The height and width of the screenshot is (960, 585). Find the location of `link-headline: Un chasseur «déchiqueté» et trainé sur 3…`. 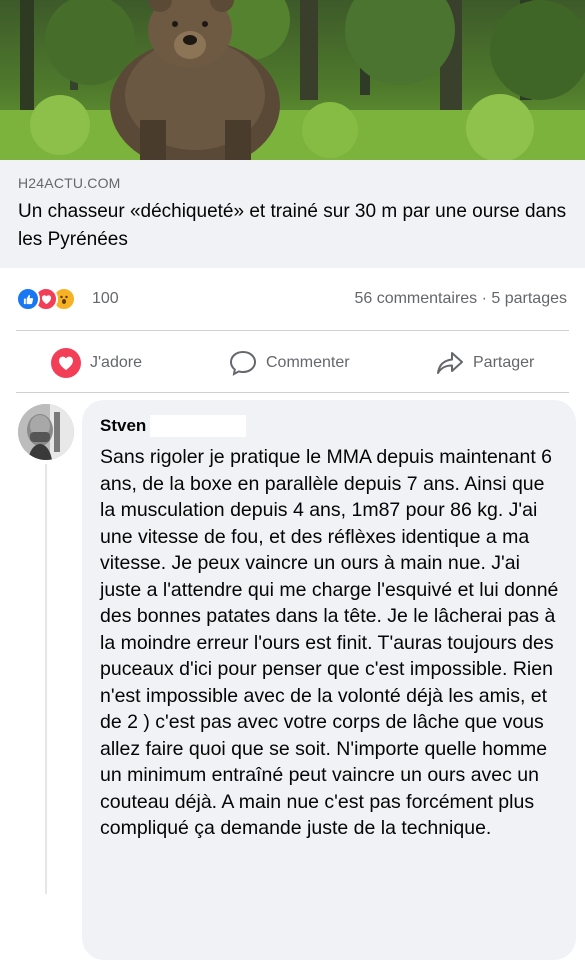

link-headline: Un chasseur «déchiqueté» et trainé sur 3… is located at coordinates (295, 226).